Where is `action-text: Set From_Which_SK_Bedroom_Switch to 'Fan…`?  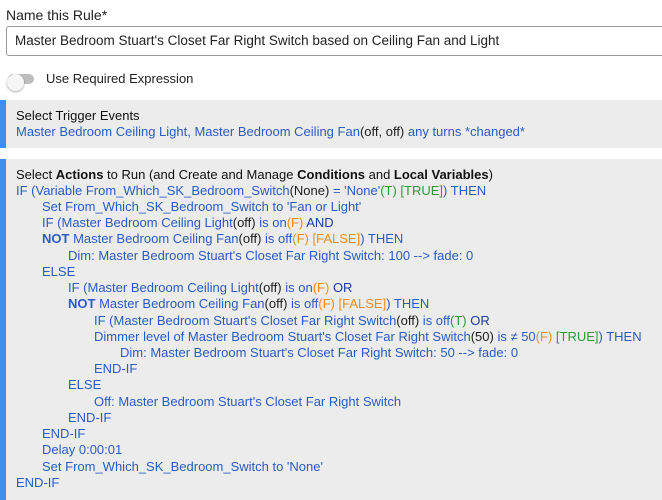
action-text: Set From_Which_SK_Bedroom_Switch to 'Fan… is located at coordinates (202, 206).